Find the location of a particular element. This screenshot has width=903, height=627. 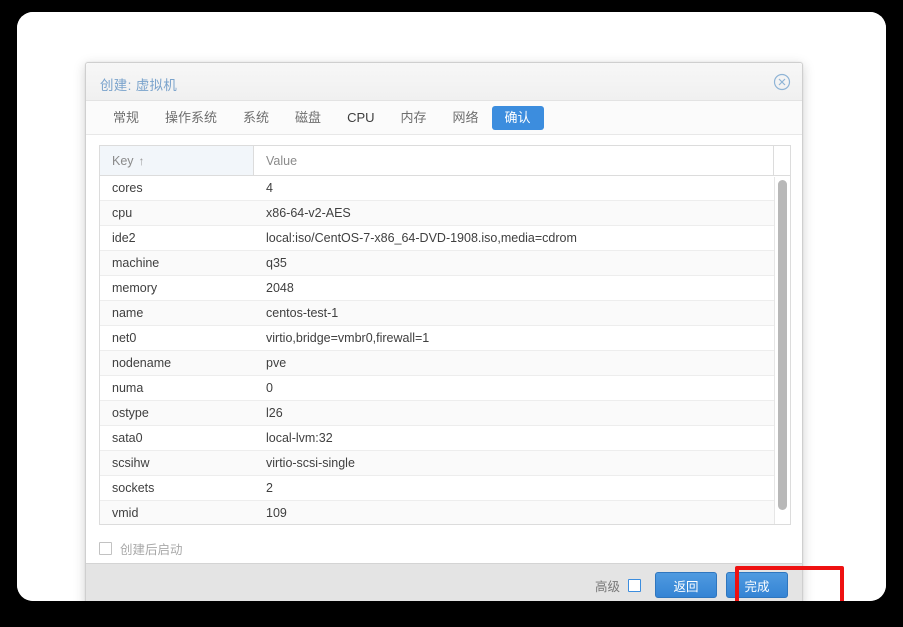

column-header-key: Key ↑ is located at coordinates (177, 160).